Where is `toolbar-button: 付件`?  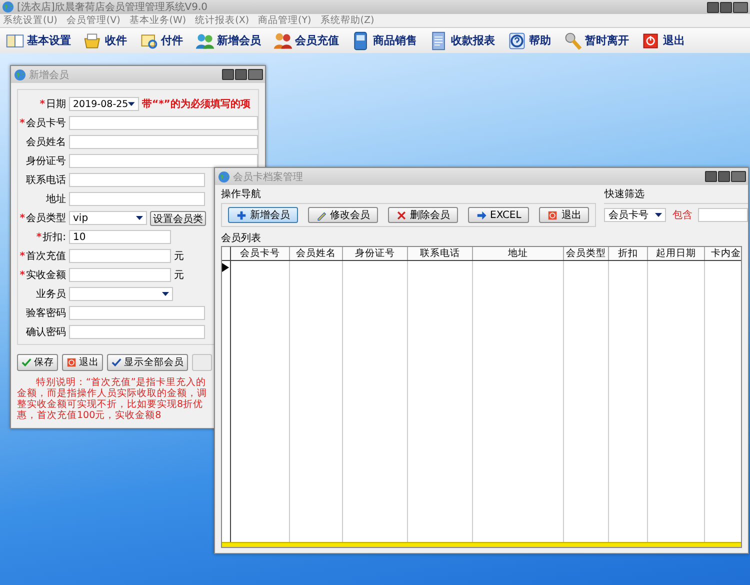
toolbar-button: 付件 is located at coordinates (161, 40).